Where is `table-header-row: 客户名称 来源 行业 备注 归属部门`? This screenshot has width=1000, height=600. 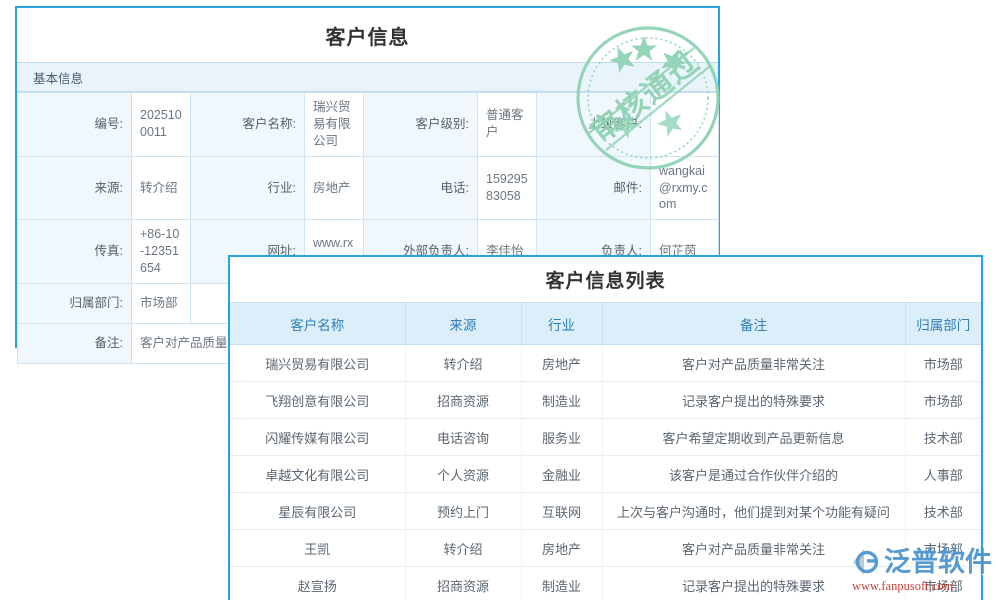 table-header-row: 客户名称 来源 行业 备注 归属部门 is located at coordinates (605, 323).